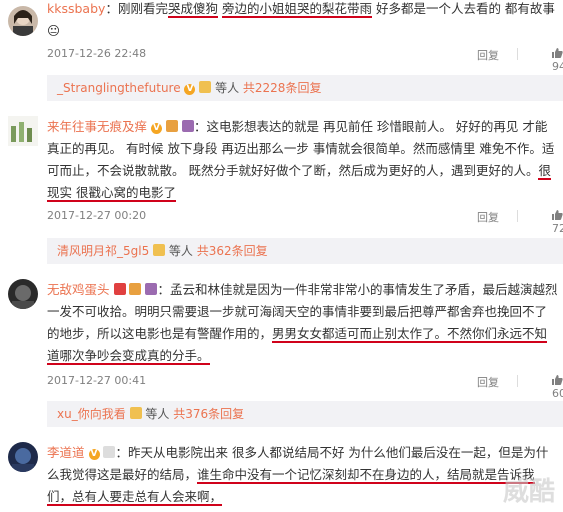  What do you see at coordinates (305, 385) in the screenshot?
I see `comment-meta: 2017-12-27 00:41 回复 6057` at bounding box center [305, 385].